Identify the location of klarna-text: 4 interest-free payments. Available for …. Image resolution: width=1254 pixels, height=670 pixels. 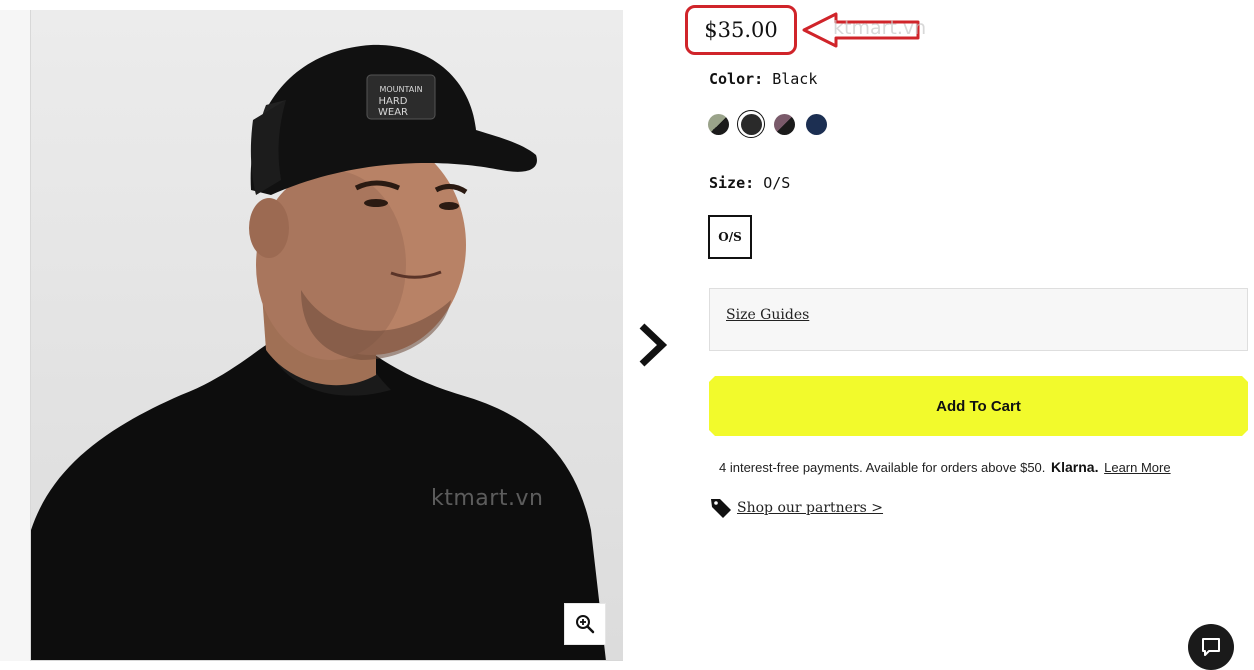
(882, 467).